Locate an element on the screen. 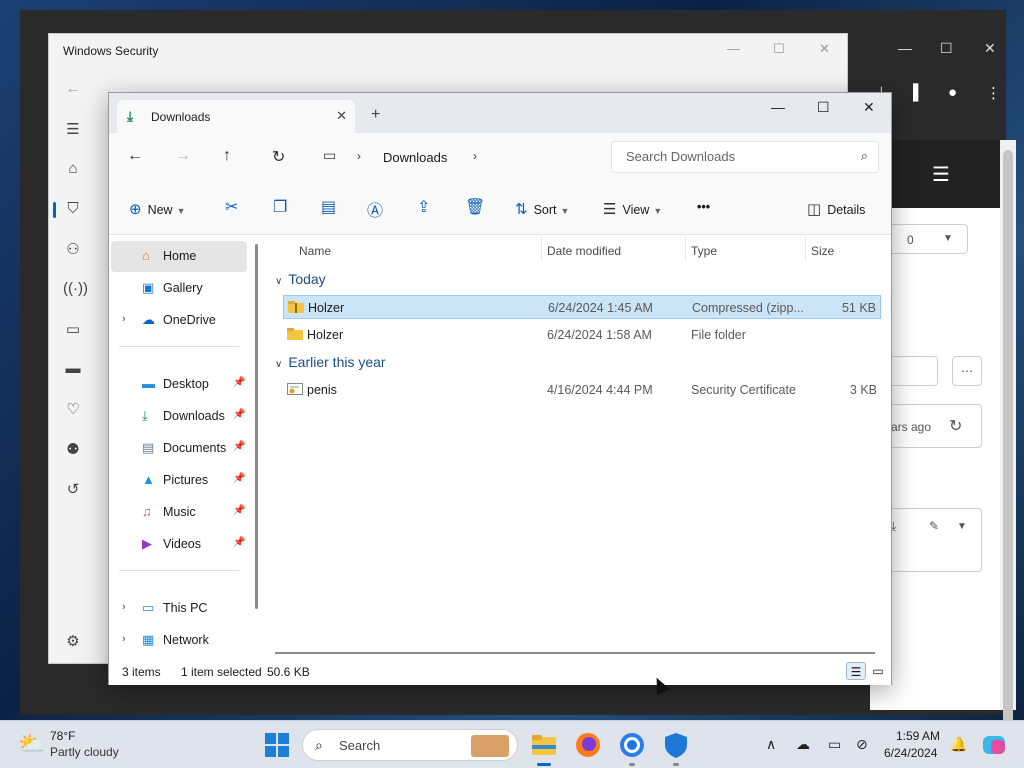  address-bar: ▭ › Downloads › is located at coordinates (460, 157).